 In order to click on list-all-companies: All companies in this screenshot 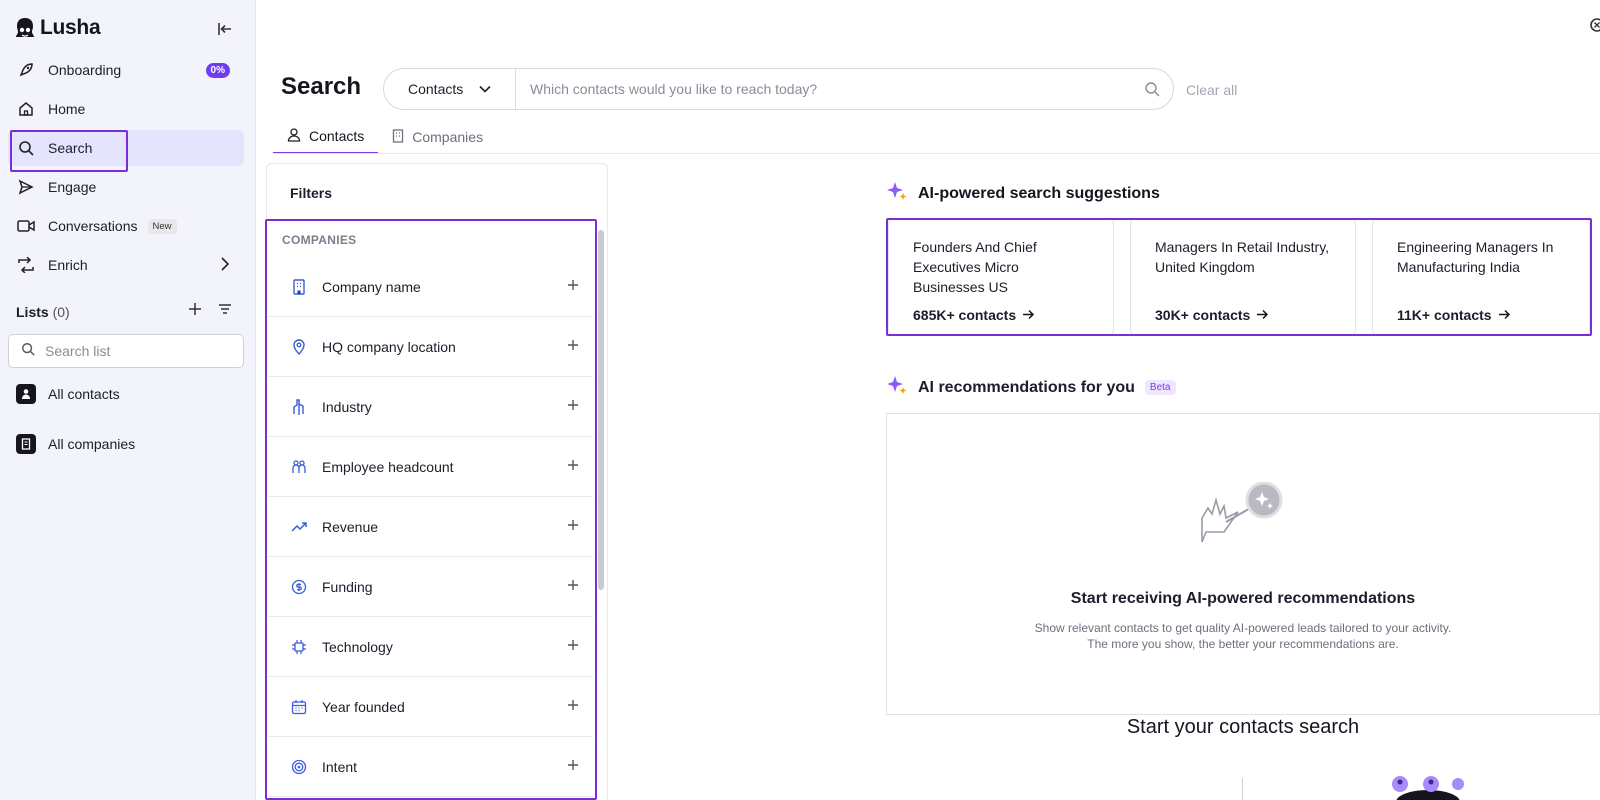, I will do `click(75, 444)`.